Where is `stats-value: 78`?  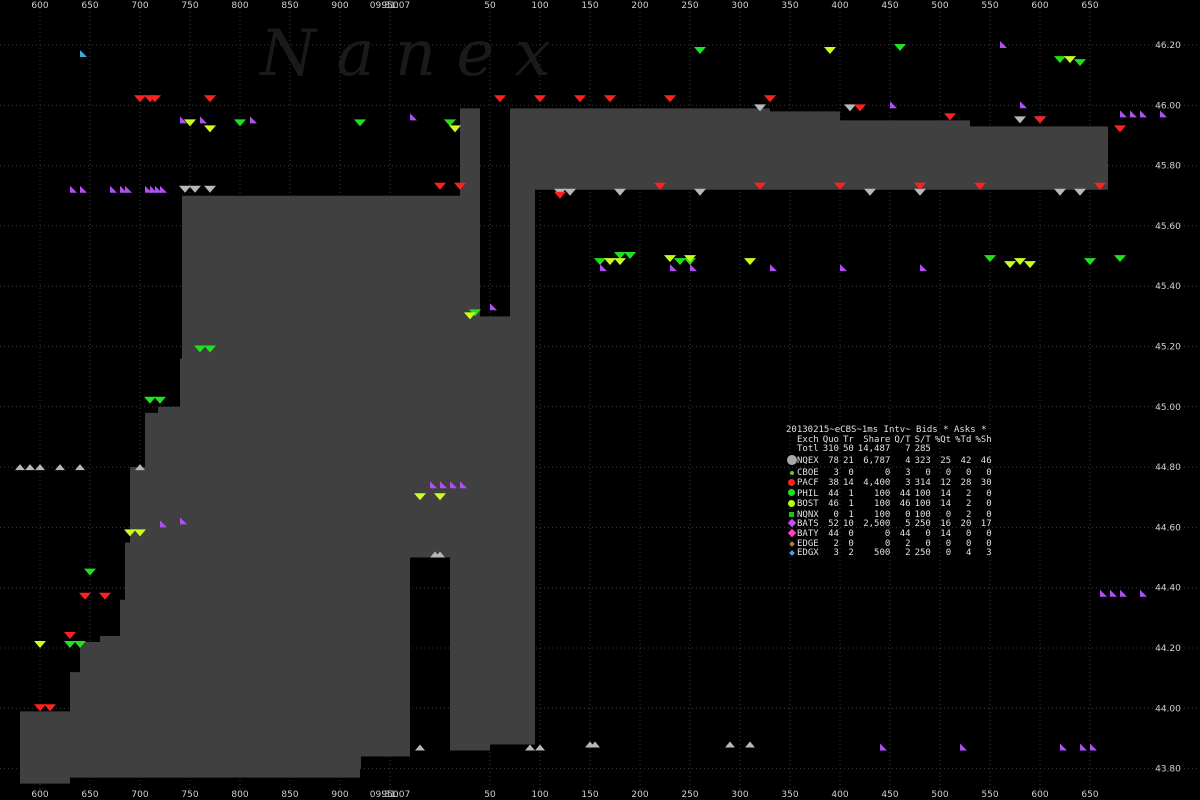
stats-value: 78 is located at coordinates (833, 461).